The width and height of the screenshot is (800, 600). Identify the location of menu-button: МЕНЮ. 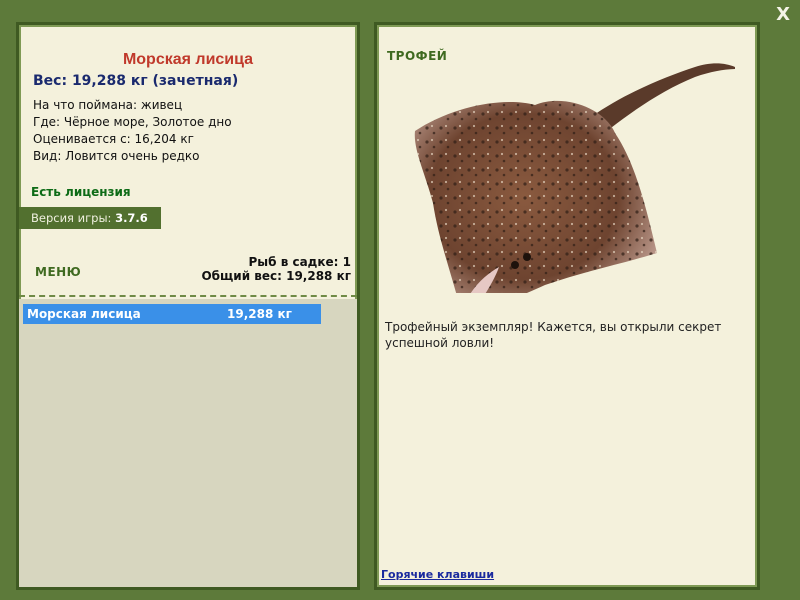
(58, 272).